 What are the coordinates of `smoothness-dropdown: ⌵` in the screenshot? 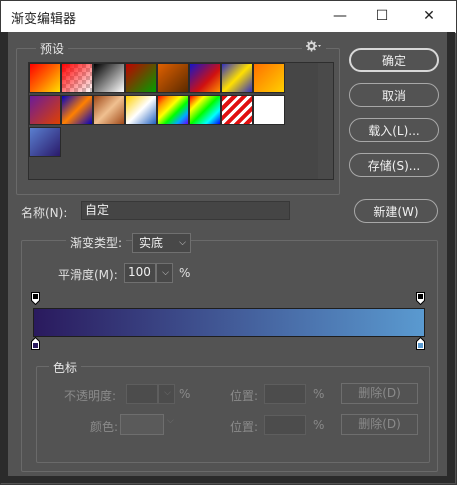 It's located at (164, 273).